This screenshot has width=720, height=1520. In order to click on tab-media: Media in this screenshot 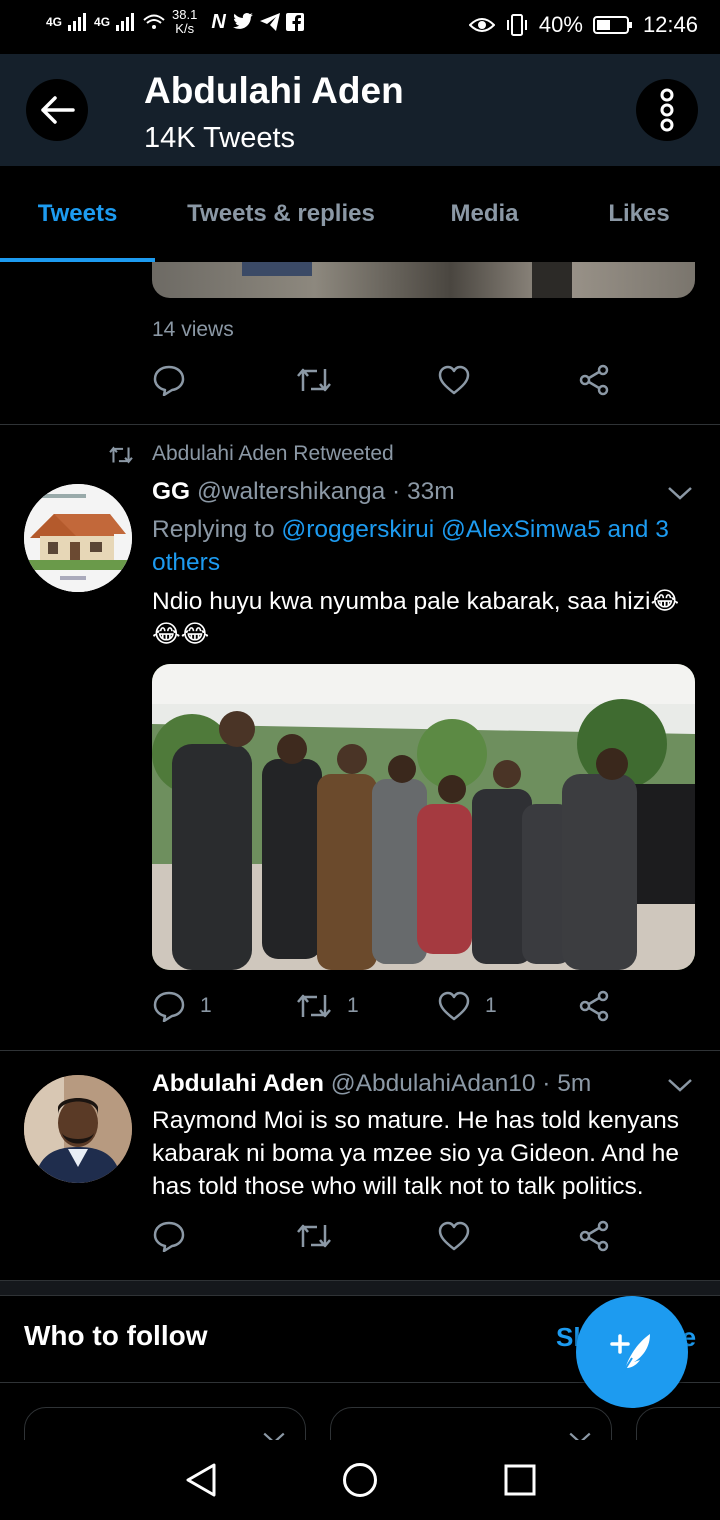, I will do `click(484, 214)`.